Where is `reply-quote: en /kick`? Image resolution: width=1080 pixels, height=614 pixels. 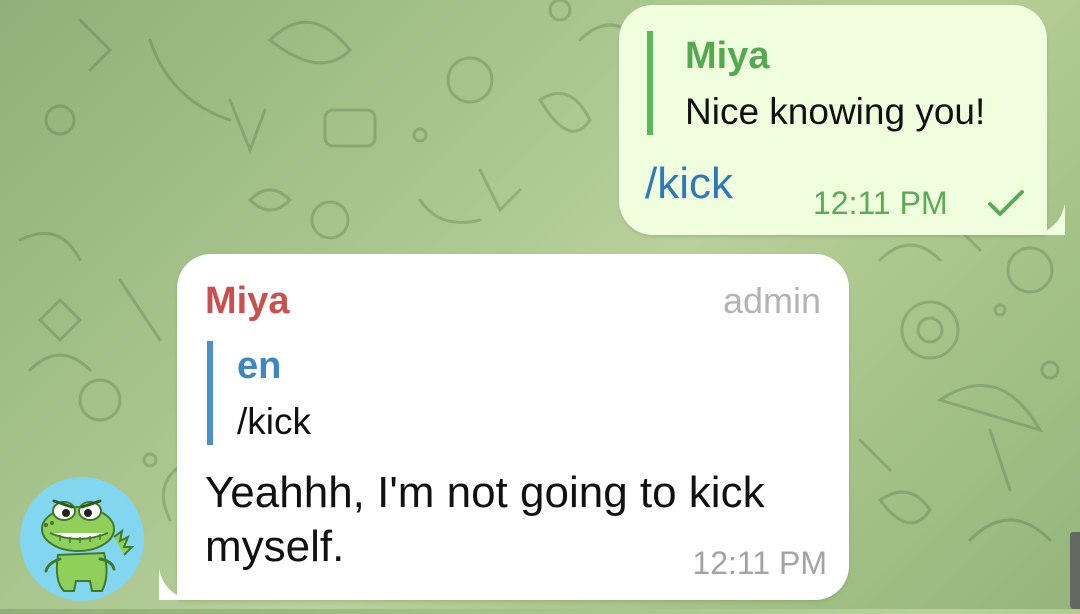 reply-quote: en /kick is located at coordinates (259, 393).